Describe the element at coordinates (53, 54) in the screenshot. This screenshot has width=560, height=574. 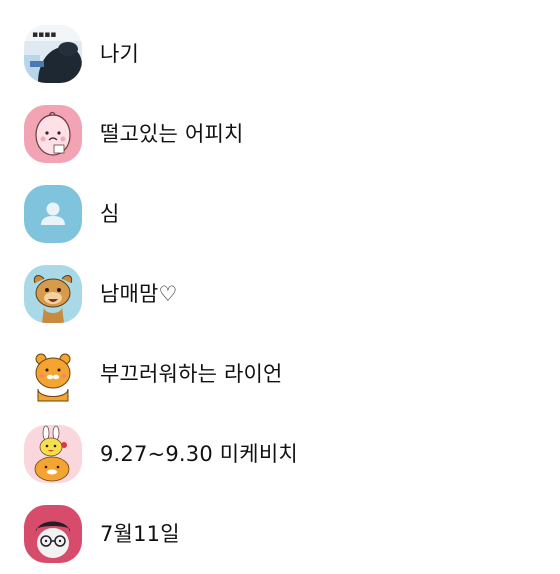
I see `photo-avatar: ▪▪▪▪` at that location.